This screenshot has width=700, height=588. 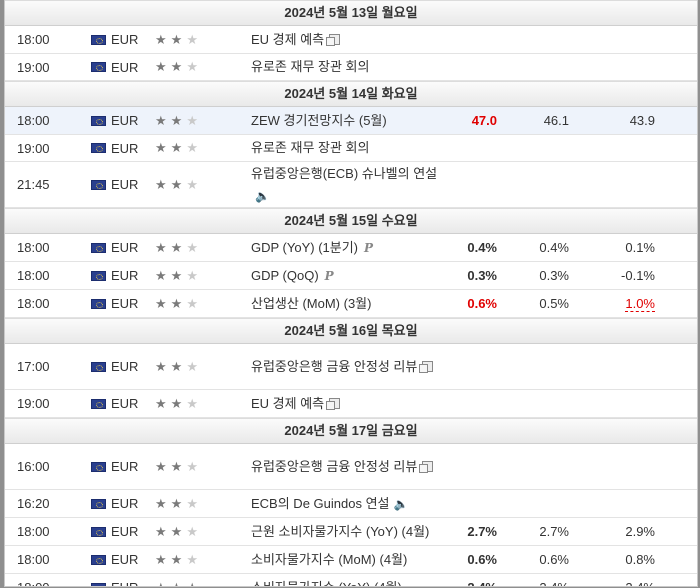 I want to click on event-row: 18:00 EUR ★ ★ ★ GDP (YoY) (1분기) P 0.4% 0.4% 0.1%, so click(x=351, y=248).